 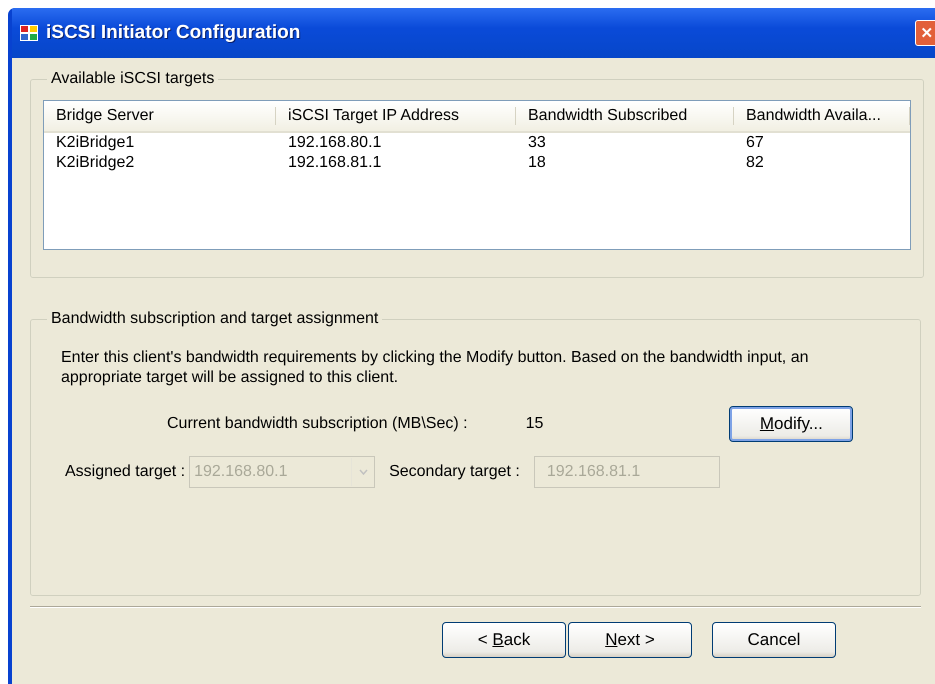 What do you see at coordinates (537, 143) in the screenshot?
I see `table-cell-text: 33` at bounding box center [537, 143].